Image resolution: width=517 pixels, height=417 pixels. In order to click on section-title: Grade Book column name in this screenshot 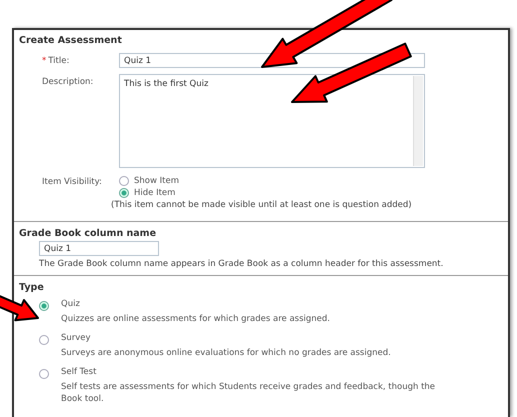, I will do `click(88, 233)`.